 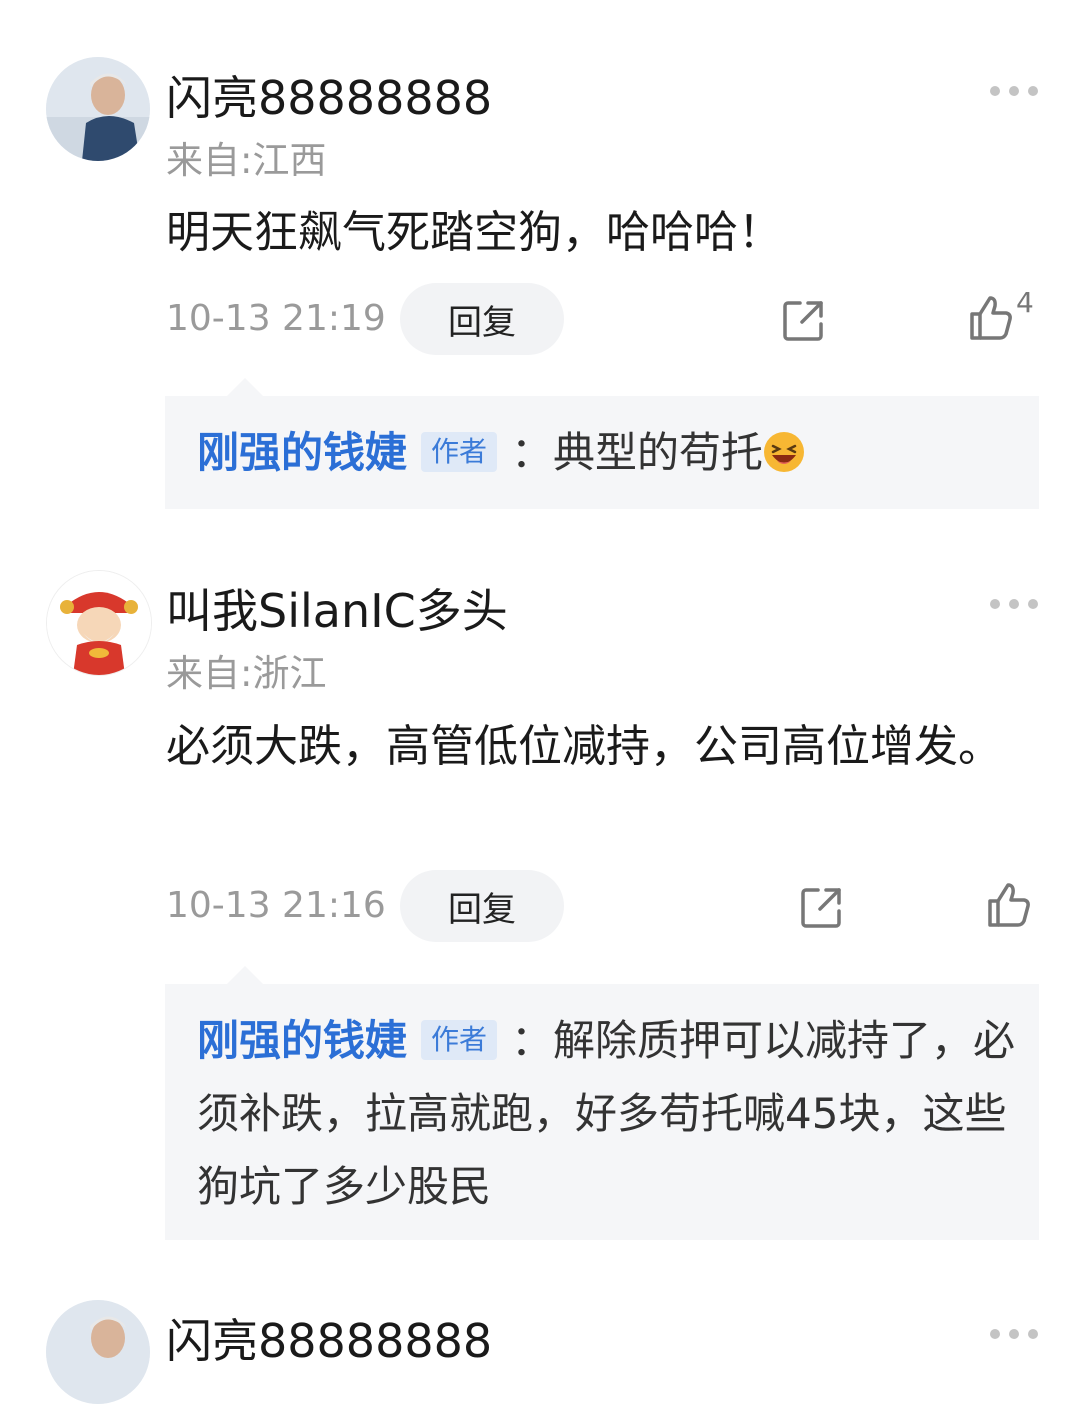 I want to click on username: 闪亮88888888, so click(x=329, y=1338).